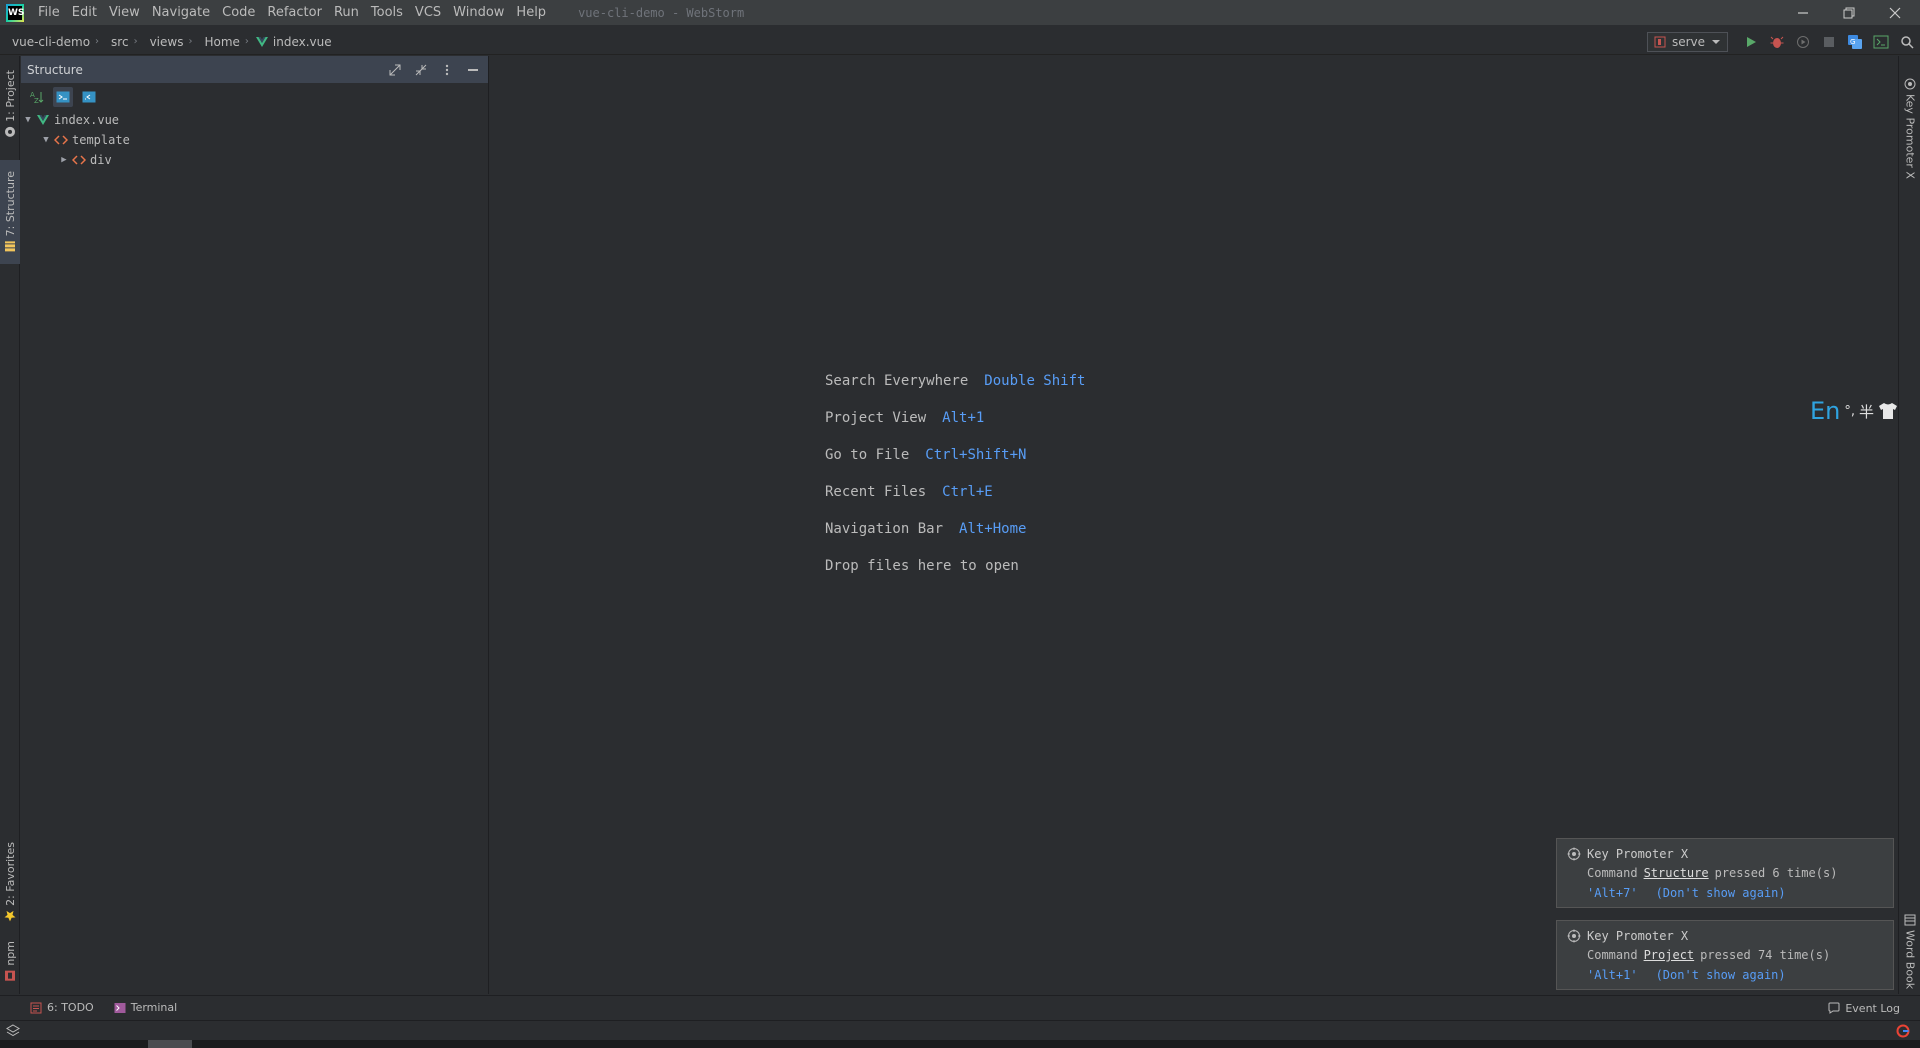  Describe the element at coordinates (215, 42) in the screenshot. I see `breadcrumb-home: Home` at that location.